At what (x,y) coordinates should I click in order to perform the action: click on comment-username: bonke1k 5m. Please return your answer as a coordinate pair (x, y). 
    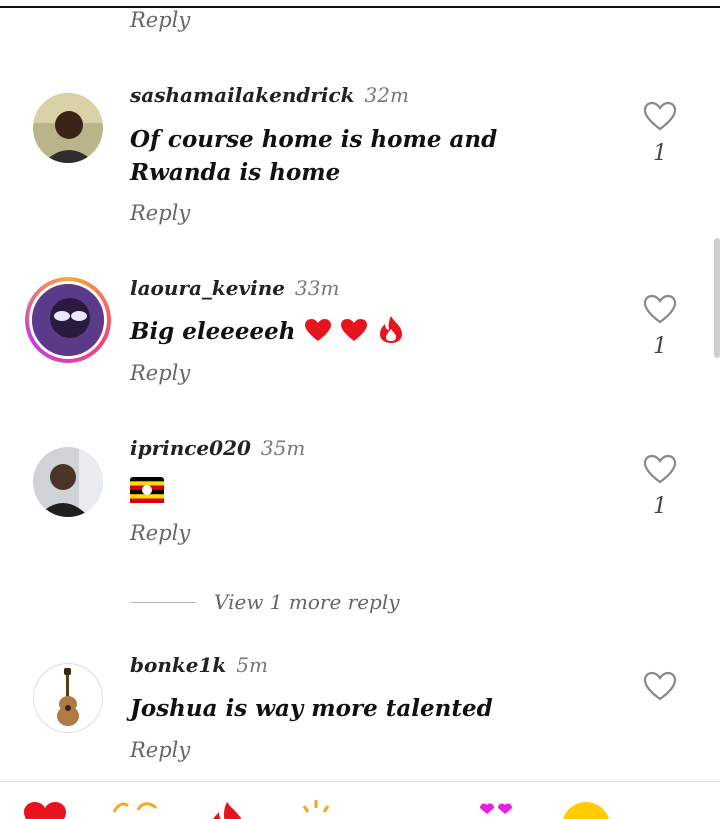
    Looking at the image, I should click on (199, 665).